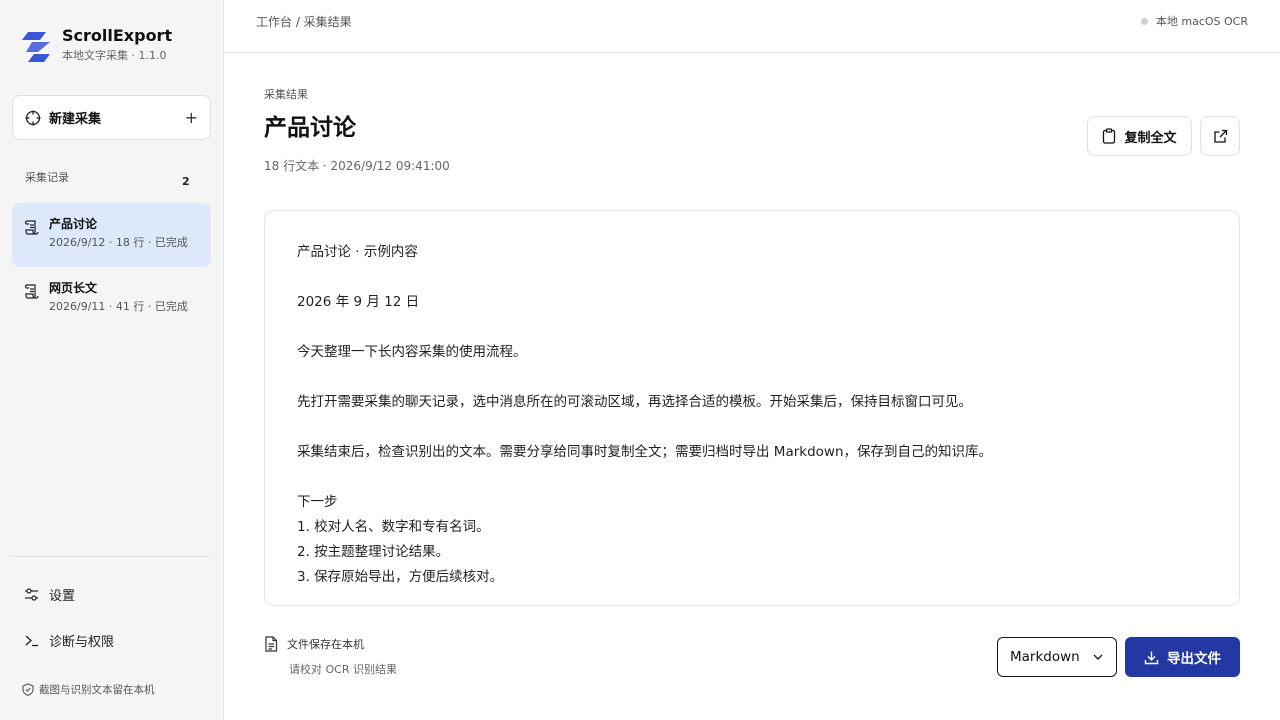 Image resolution: width=1280 pixels, height=720 pixels. I want to click on text-line: 2. 按主题整理讨论结果。, so click(373, 552).